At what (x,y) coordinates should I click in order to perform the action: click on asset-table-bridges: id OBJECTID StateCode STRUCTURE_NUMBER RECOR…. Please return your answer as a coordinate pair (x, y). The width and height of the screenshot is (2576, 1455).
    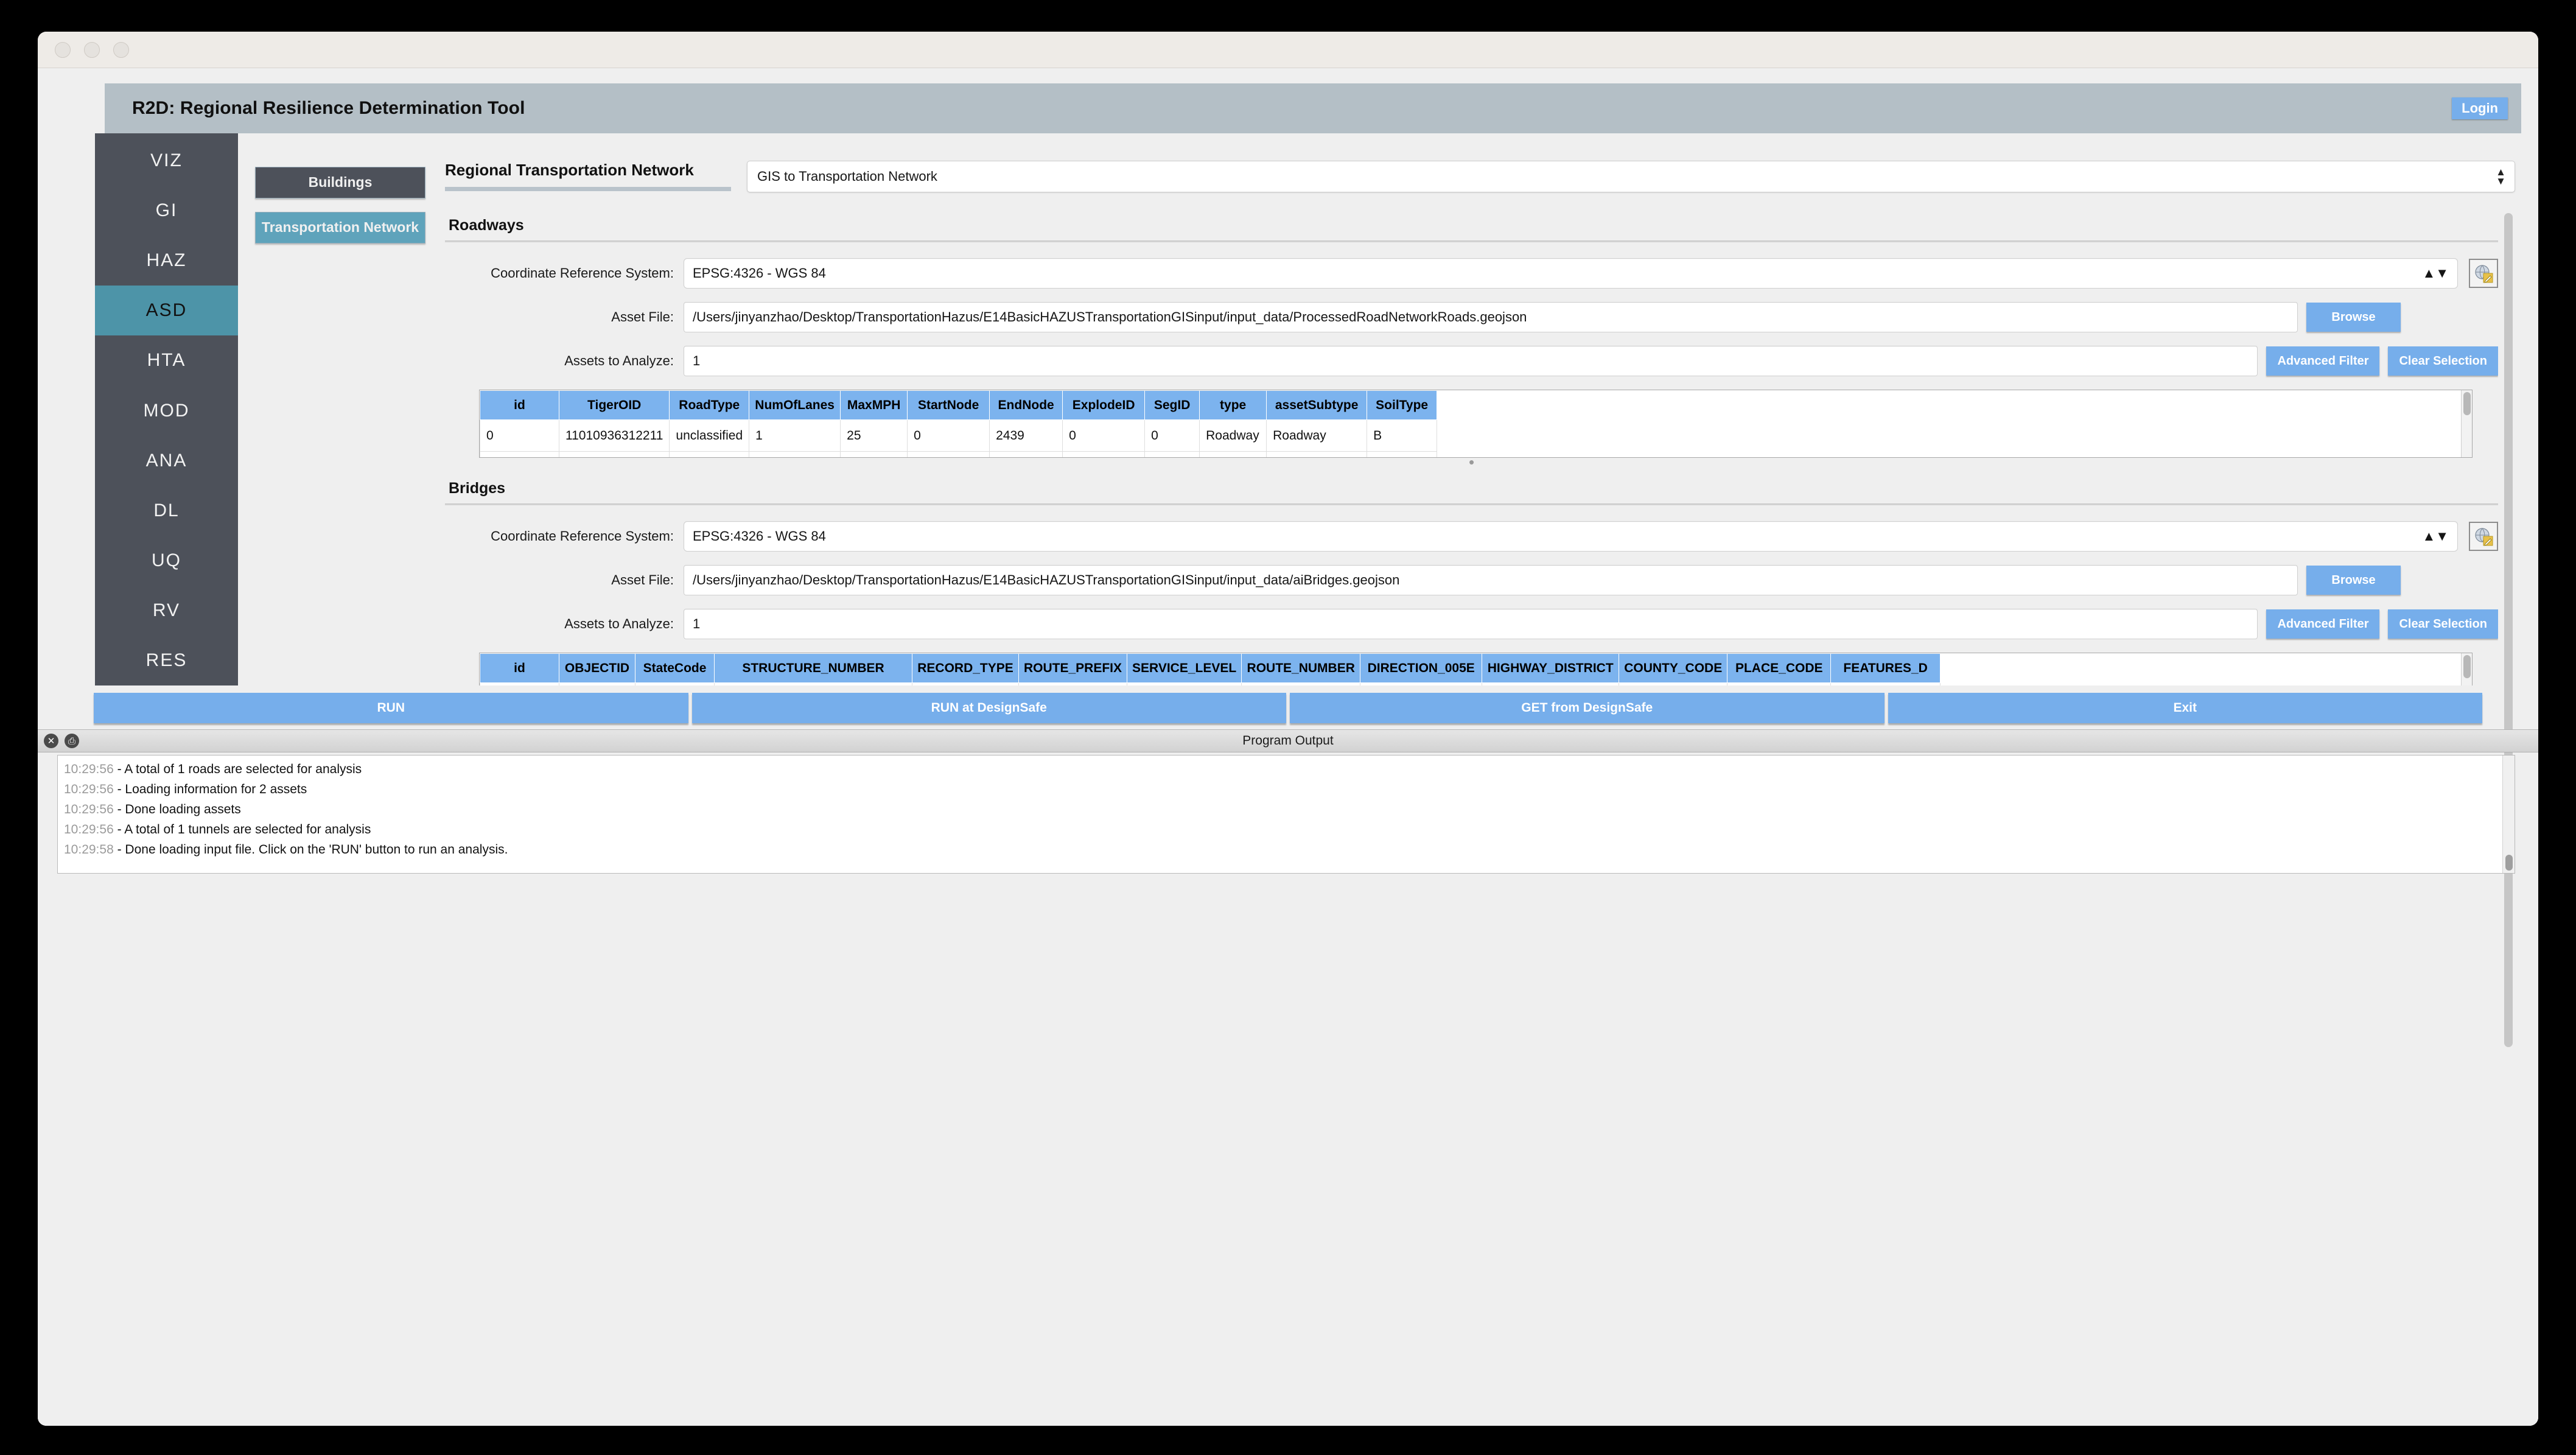
    Looking at the image, I should click on (1476, 669).